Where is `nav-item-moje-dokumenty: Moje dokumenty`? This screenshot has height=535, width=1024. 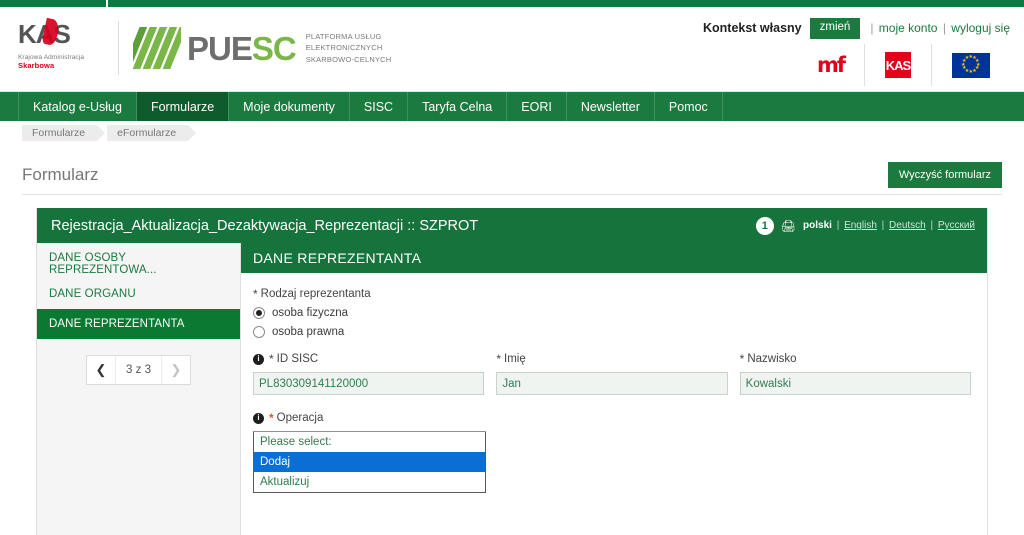
nav-item-moje-dokumenty: Moje dokumenty is located at coordinates (289, 106).